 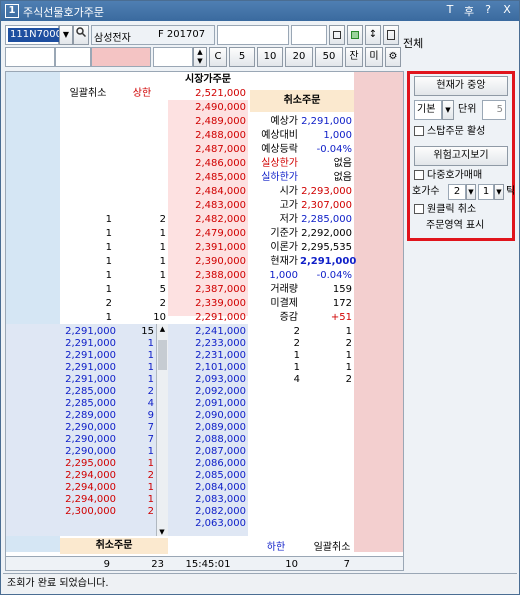 I want to click on cancel-all-bottom: 일괄취소, so click(x=332, y=548).